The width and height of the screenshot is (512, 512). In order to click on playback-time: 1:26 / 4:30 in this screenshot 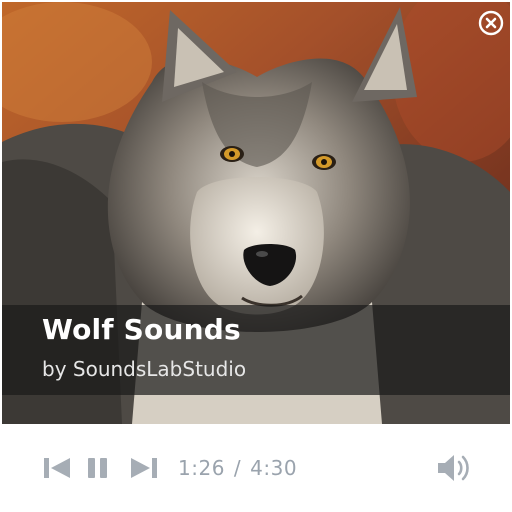, I will do `click(237, 468)`.